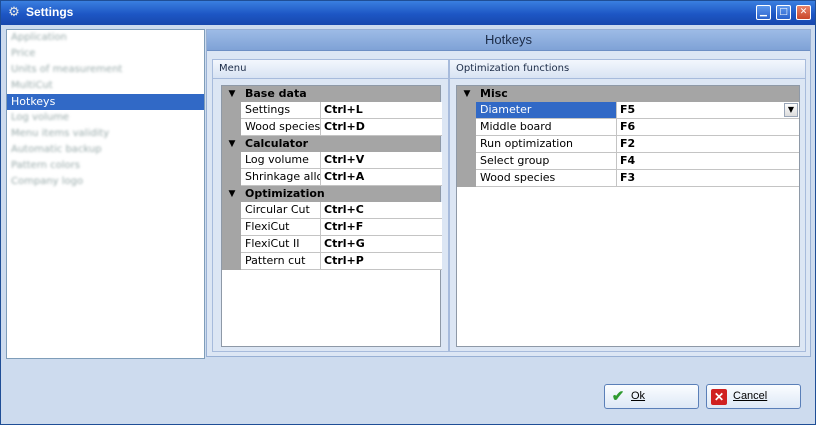 This screenshot has height=425, width=816. Describe the element at coordinates (628, 110) in the screenshot. I see `hotkey-row-selected: Diameter F5 ▼` at that location.